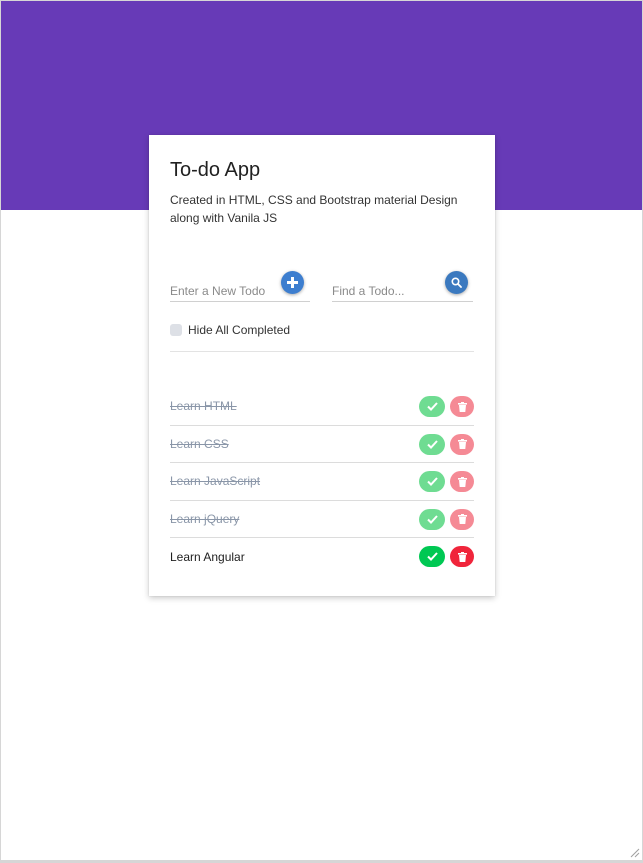 This screenshot has width=643, height=863. I want to click on todo-item: Learn JavaScript, so click(322, 482).